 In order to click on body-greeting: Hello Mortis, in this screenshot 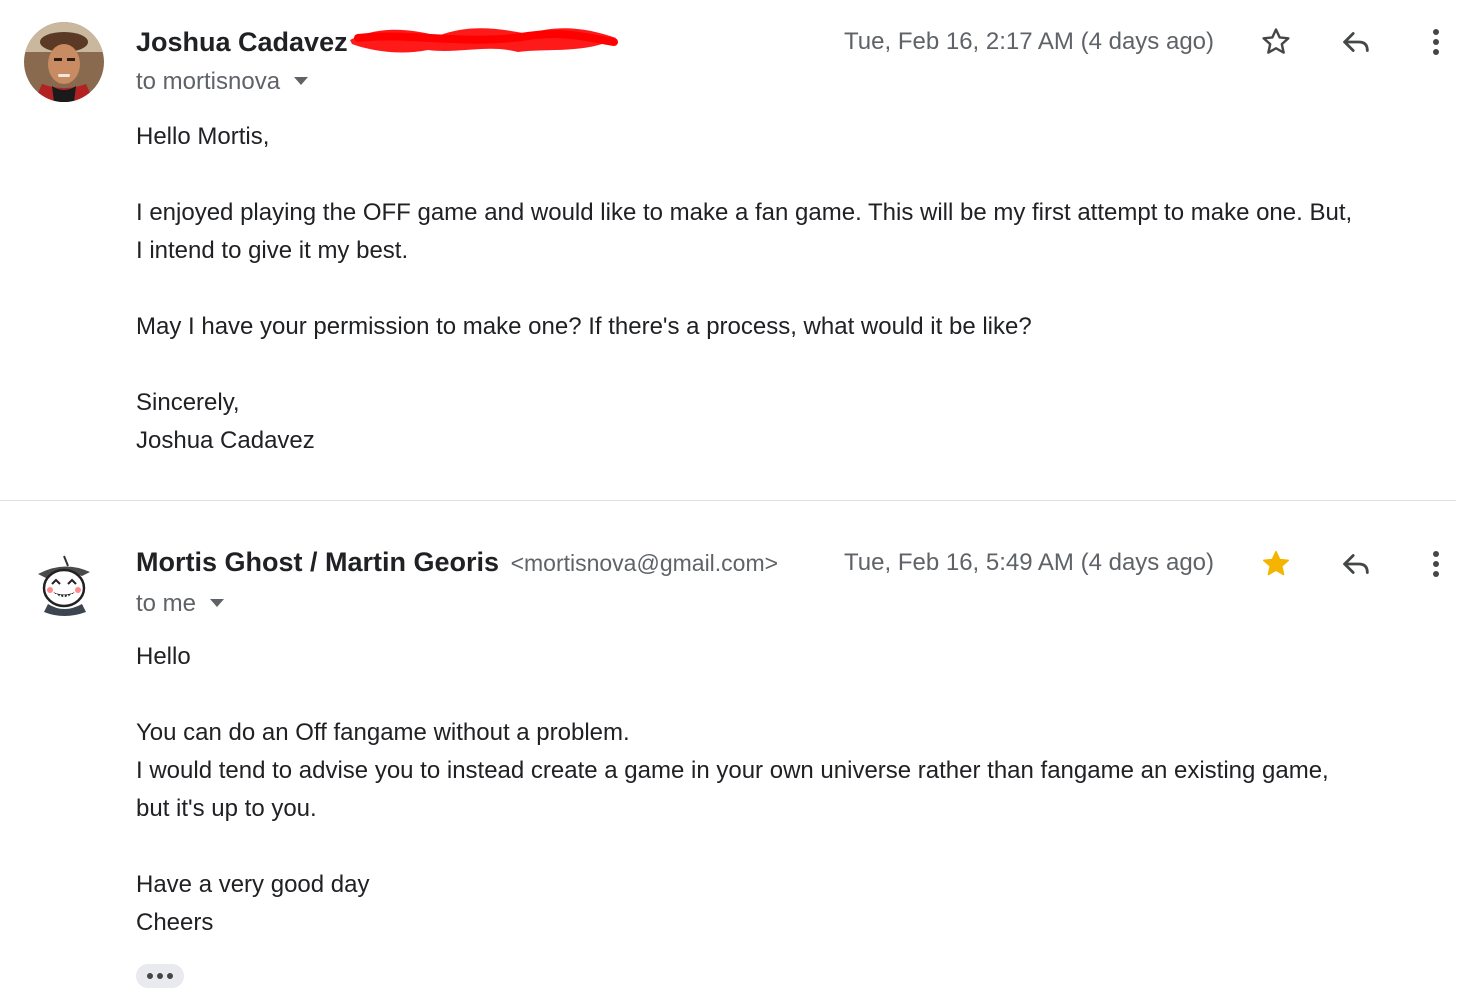, I will do `click(203, 136)`.